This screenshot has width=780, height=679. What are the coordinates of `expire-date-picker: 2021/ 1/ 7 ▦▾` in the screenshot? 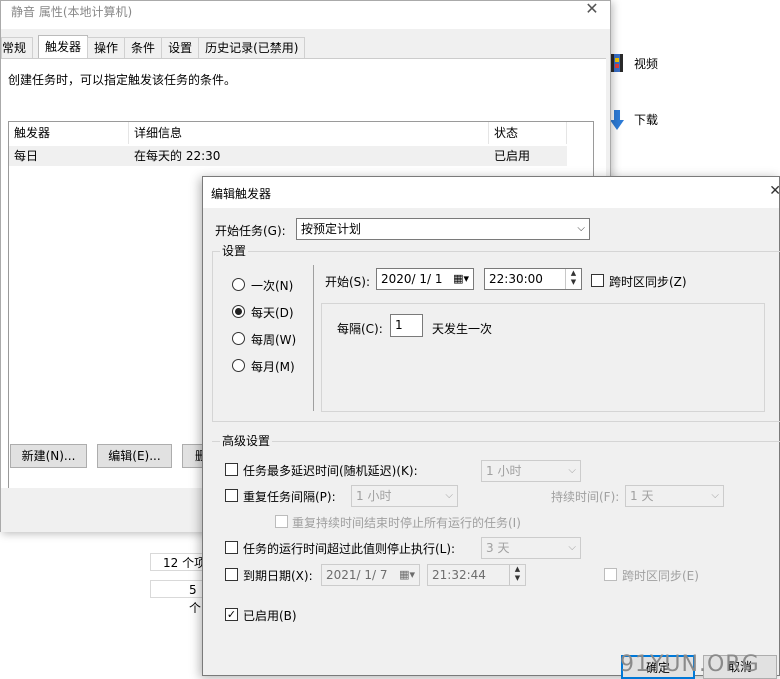 It's located at (370, 575).